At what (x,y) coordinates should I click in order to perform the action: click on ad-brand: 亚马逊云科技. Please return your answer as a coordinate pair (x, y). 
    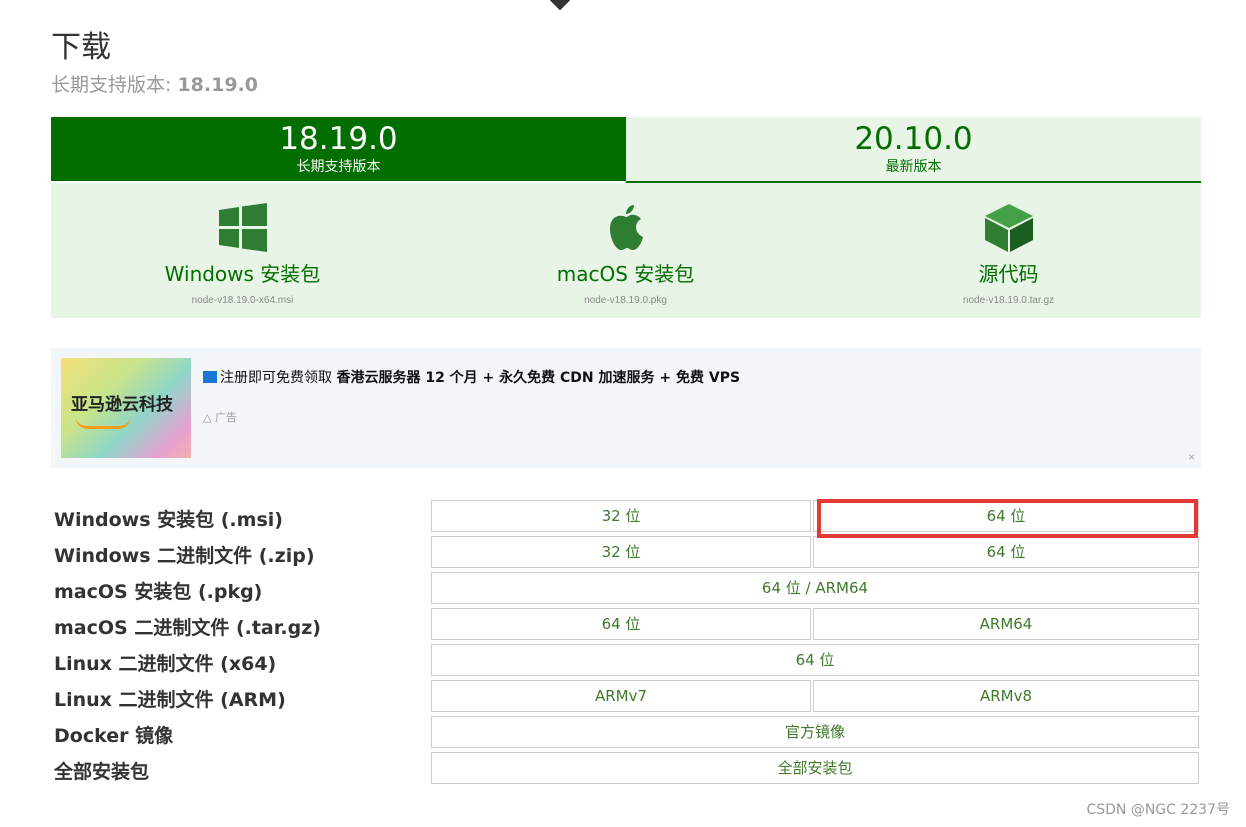
    Looking at the image, I should click on (122, 405).